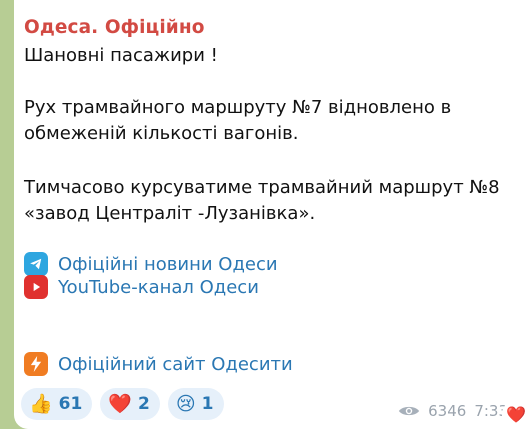 This screenshot has height=429, width=530. Describe the element at coordinates (70, 404) in the screenshot. I see `reaction-count: 61` at that location.